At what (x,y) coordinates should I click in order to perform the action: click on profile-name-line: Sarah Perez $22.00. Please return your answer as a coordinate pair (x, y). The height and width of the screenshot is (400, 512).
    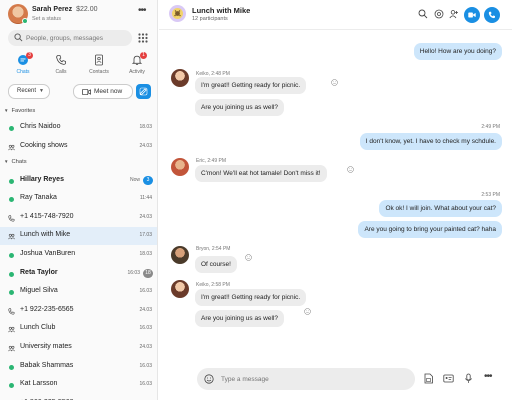
    Looking at the image, I should click on (65, 9).